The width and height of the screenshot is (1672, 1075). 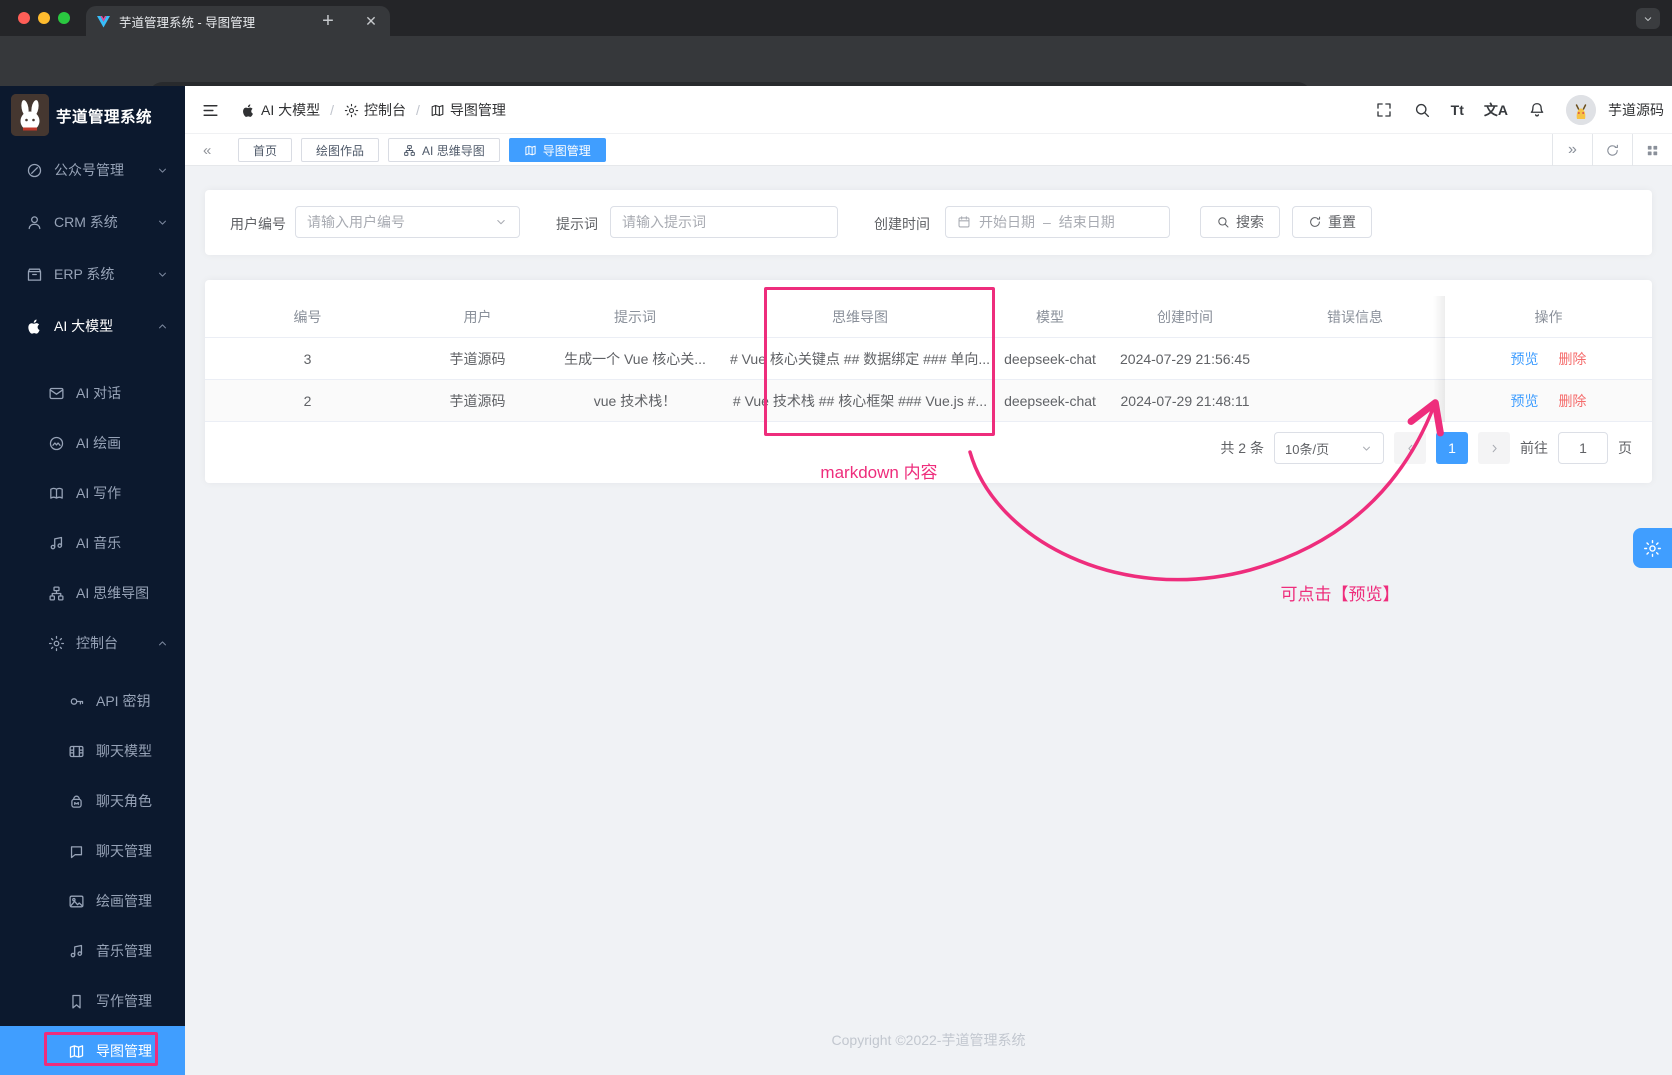 I want to click on breadcrumb-item-ai-model: AI 大模型, so click(x=280, y=110).